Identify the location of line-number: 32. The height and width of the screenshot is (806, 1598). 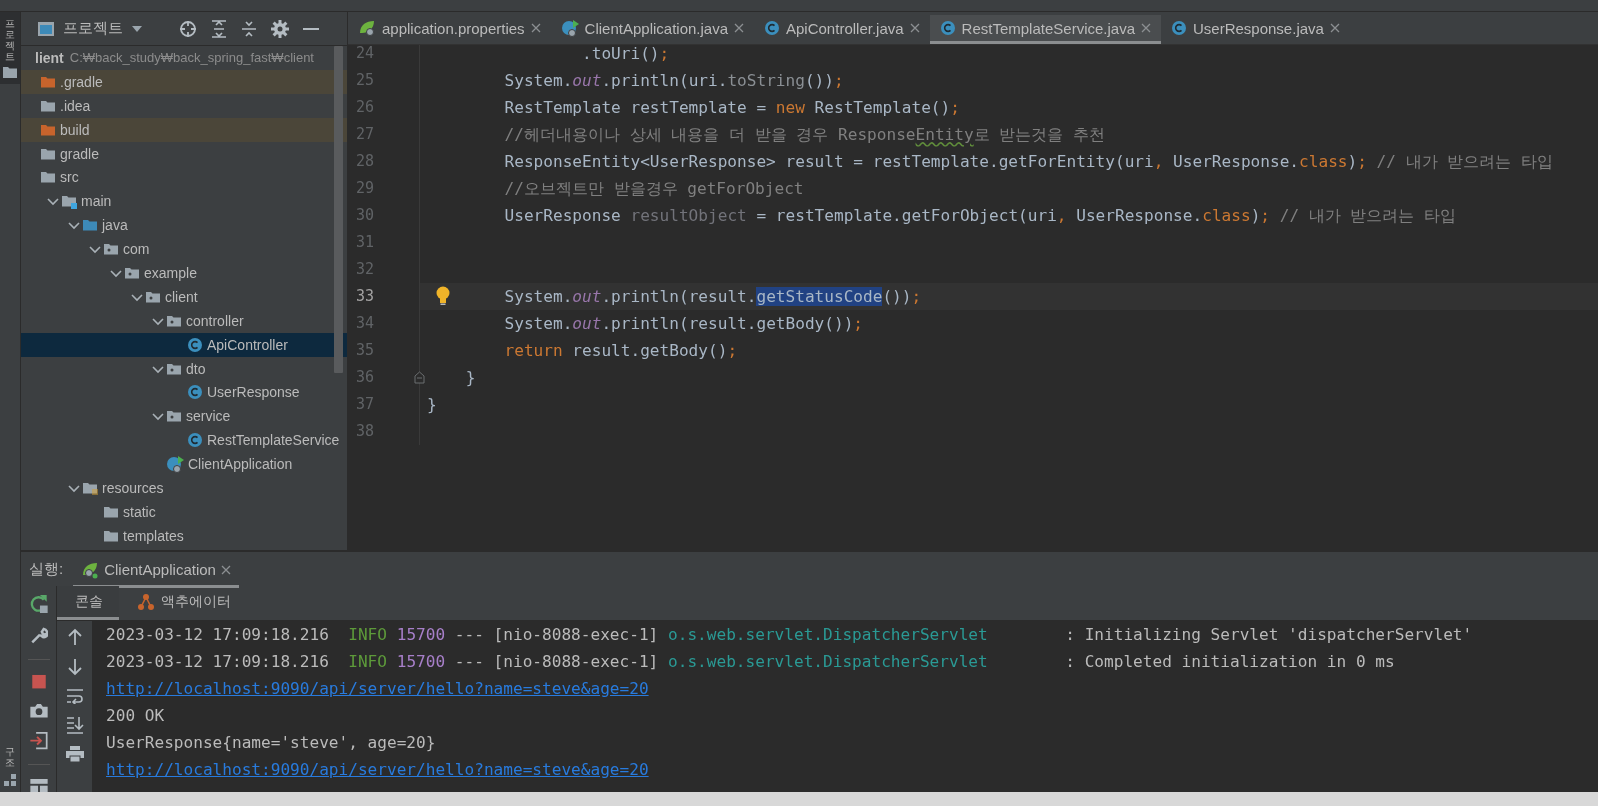
(365, 269).